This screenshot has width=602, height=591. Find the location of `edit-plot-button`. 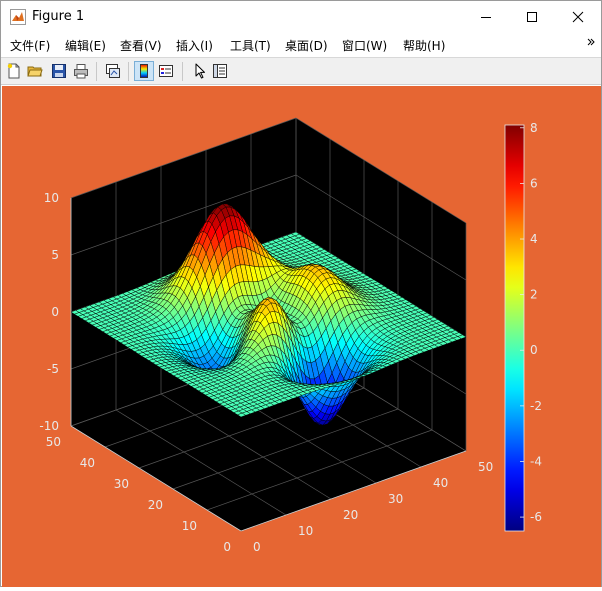

edit-plot-button is located at coordinates (199, 71).